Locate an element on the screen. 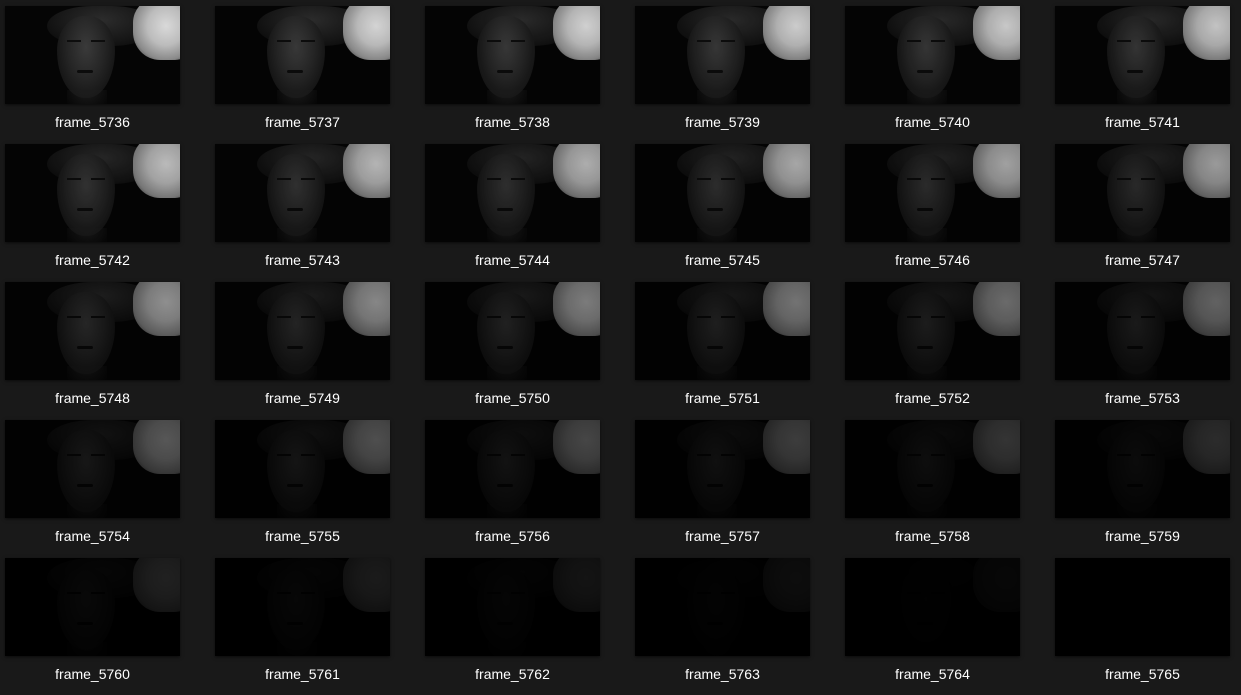 The width and height of the screenshot is (1241, 695). file-name-label: frame_5750 is located at coordinates (512, 398).